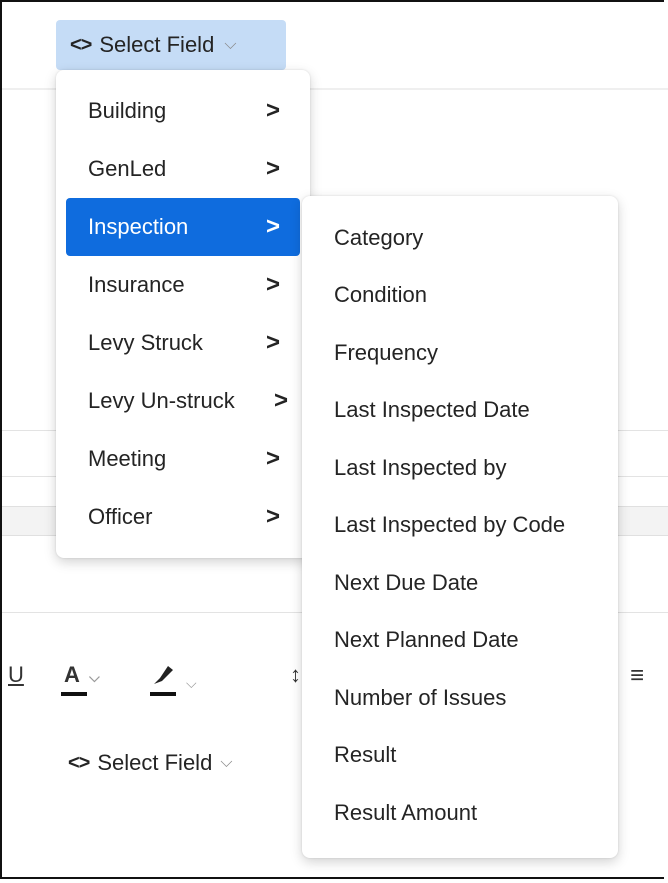 This screenshot has height=883, width=668. What do you see at coordinates (460, 238) in the screenshot?
I see `submenu-item-category: Category` at bounding box center [460, 238].